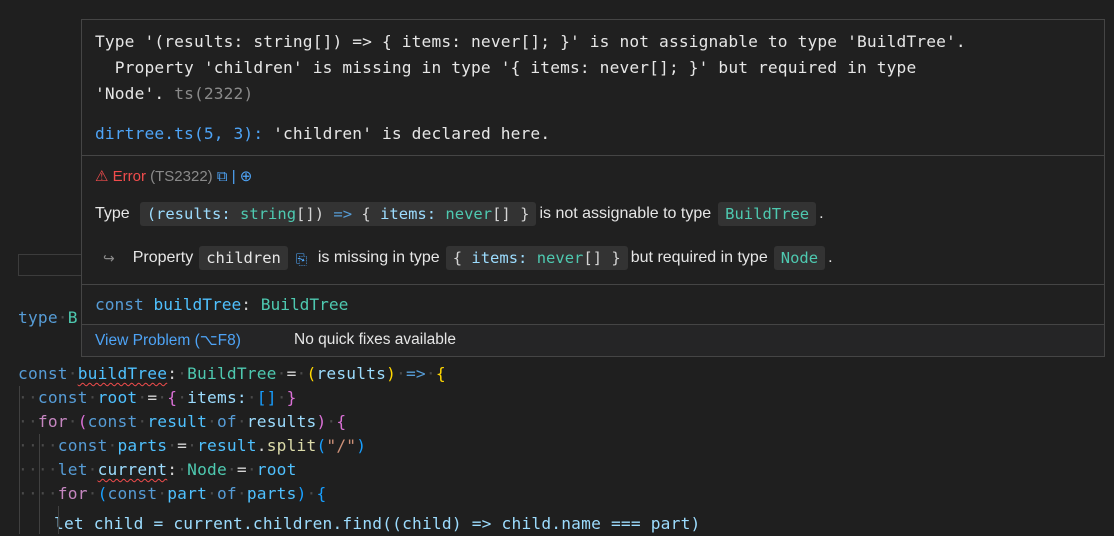 This screenshot has height=536, width=1114. What do you see at coordinates (799, 258) in the screenshot?
I see `type-chip: Node` at bounding box center [799, 258].